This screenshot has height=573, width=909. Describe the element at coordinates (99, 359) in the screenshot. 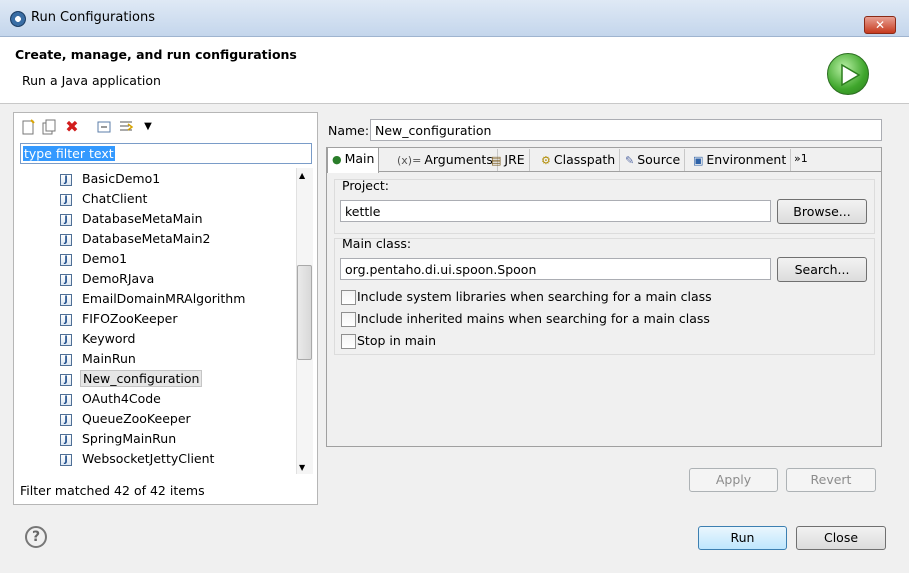

I see `tree-item-mainrun: J MainRun` at that location.